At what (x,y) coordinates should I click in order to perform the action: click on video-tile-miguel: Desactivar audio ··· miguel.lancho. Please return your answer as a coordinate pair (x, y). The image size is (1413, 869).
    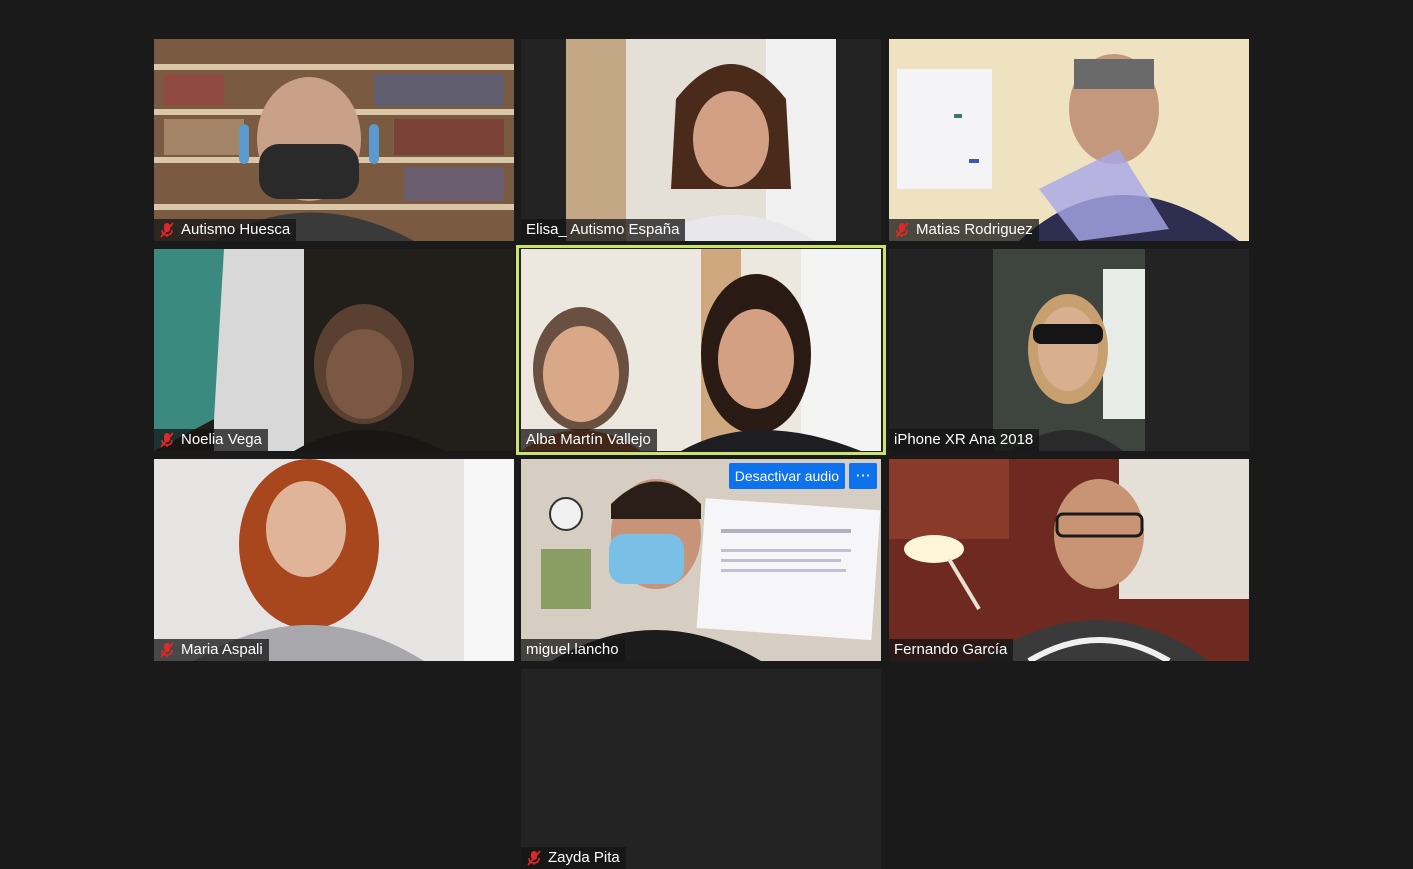
    Looking at the image, I should click on (701, 560).